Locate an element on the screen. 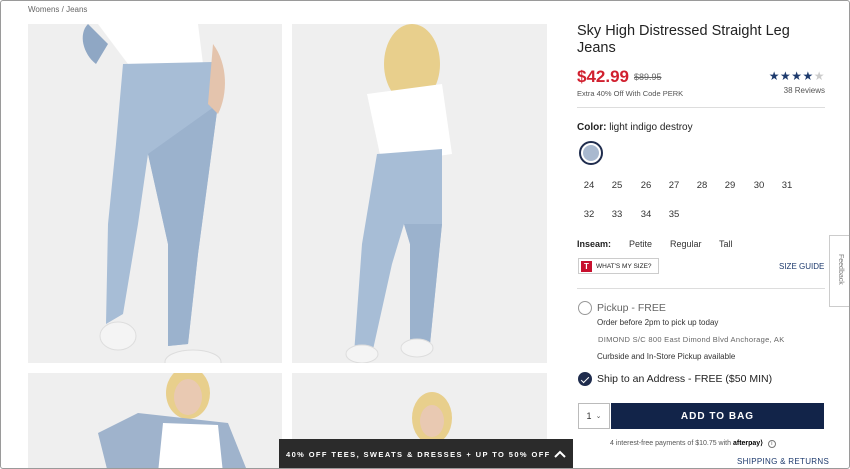 The height and width of the screenshot is (469, 850). size-option: 31 is located at coordinates (787, 185).